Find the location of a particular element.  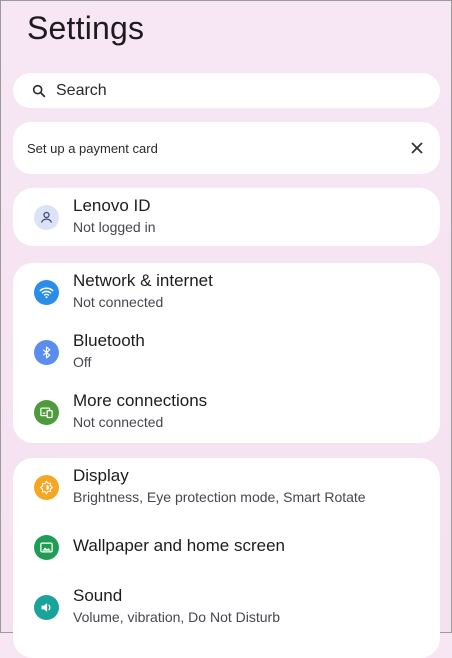

page-title: Settings is located at coordinates (86, 28).